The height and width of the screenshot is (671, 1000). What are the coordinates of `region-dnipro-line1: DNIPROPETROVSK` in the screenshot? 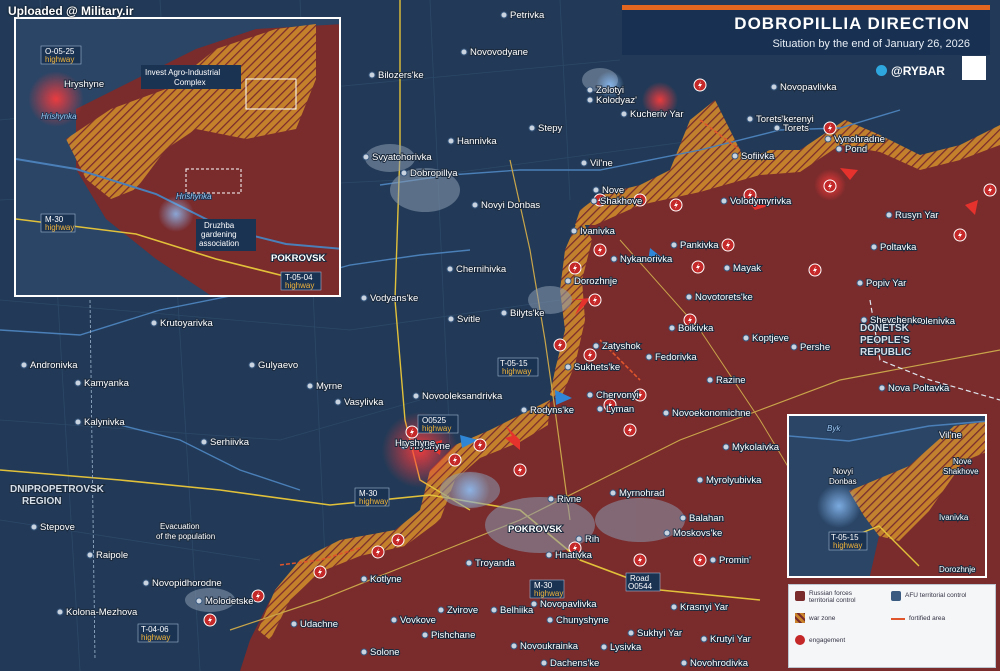 It's located at (57, 489).